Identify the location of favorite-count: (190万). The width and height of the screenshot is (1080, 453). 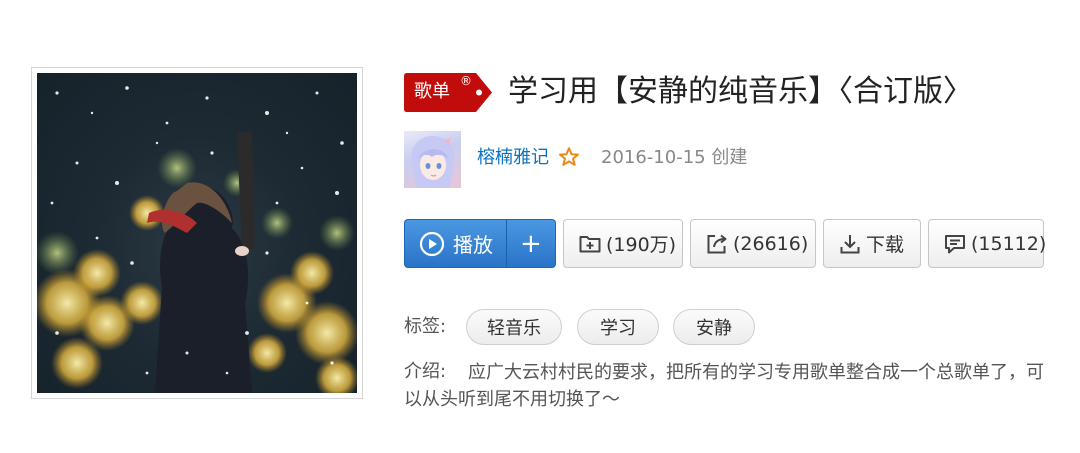
(641, 245).